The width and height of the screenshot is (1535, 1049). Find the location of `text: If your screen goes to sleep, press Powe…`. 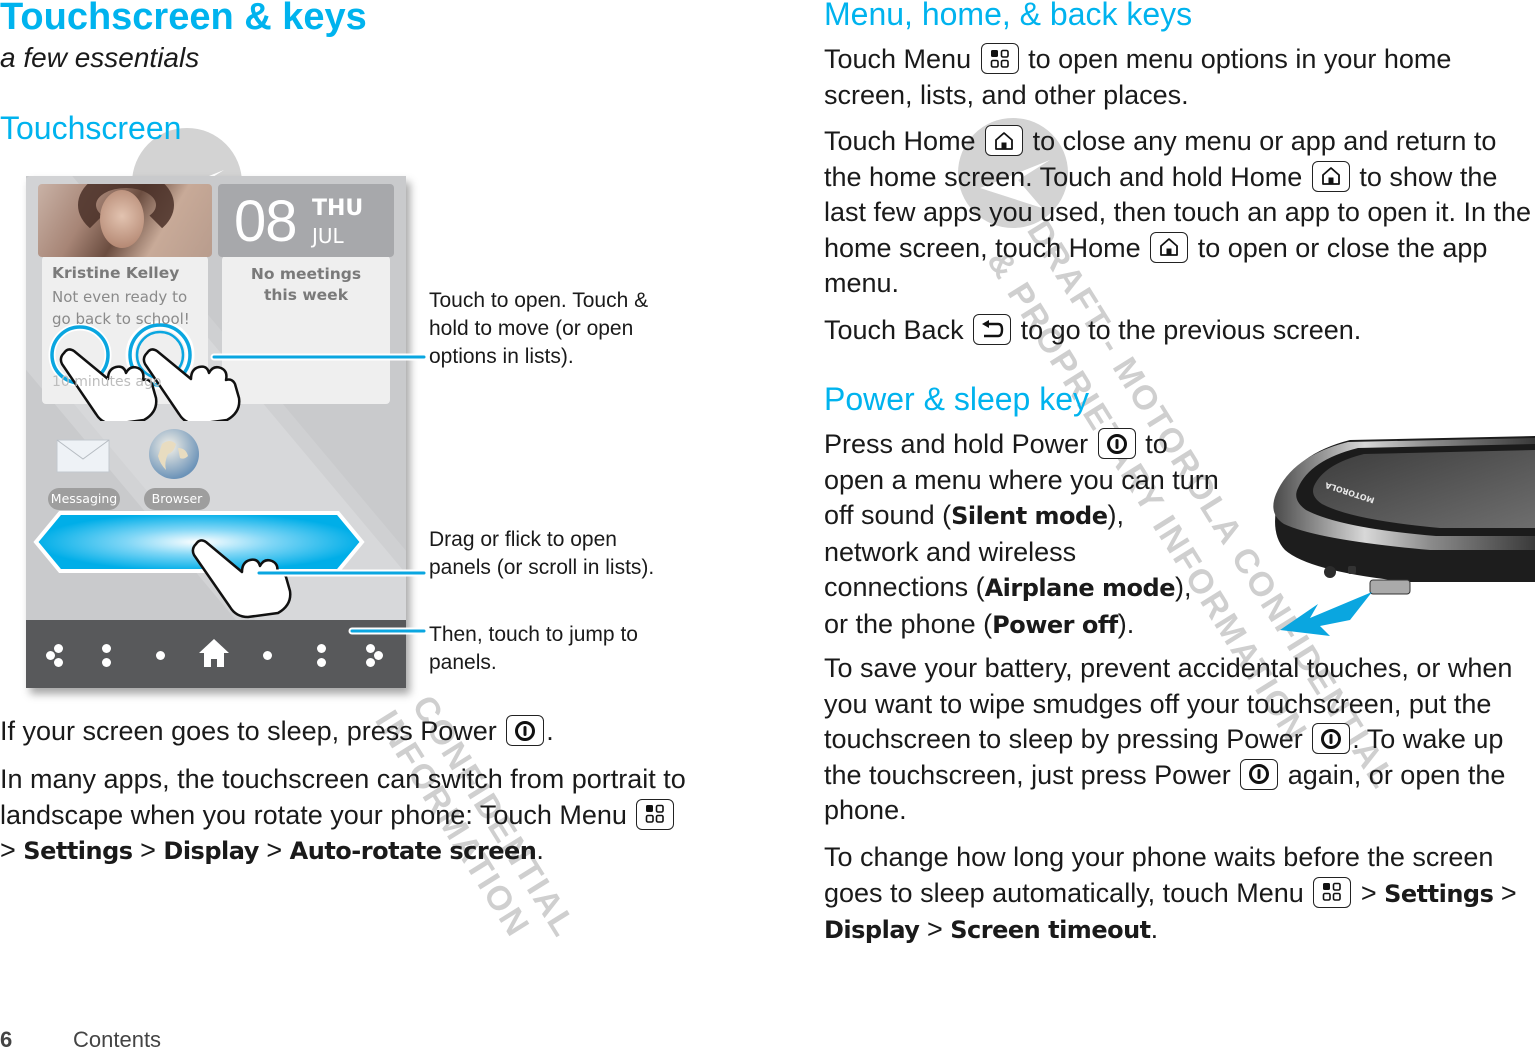

text: If your screen goes to sleep, press Powe… is located at coordinates (248, 731).